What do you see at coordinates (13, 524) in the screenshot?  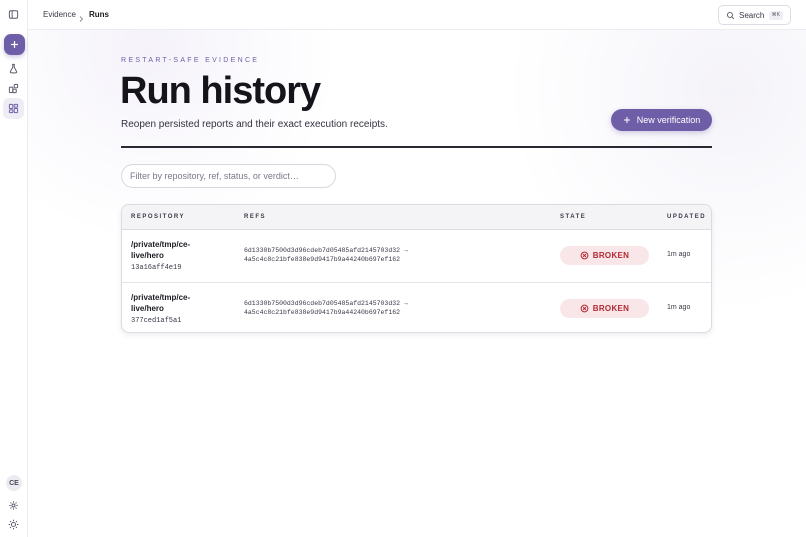 I see `sun-icon` at bounding box center [13, 524].